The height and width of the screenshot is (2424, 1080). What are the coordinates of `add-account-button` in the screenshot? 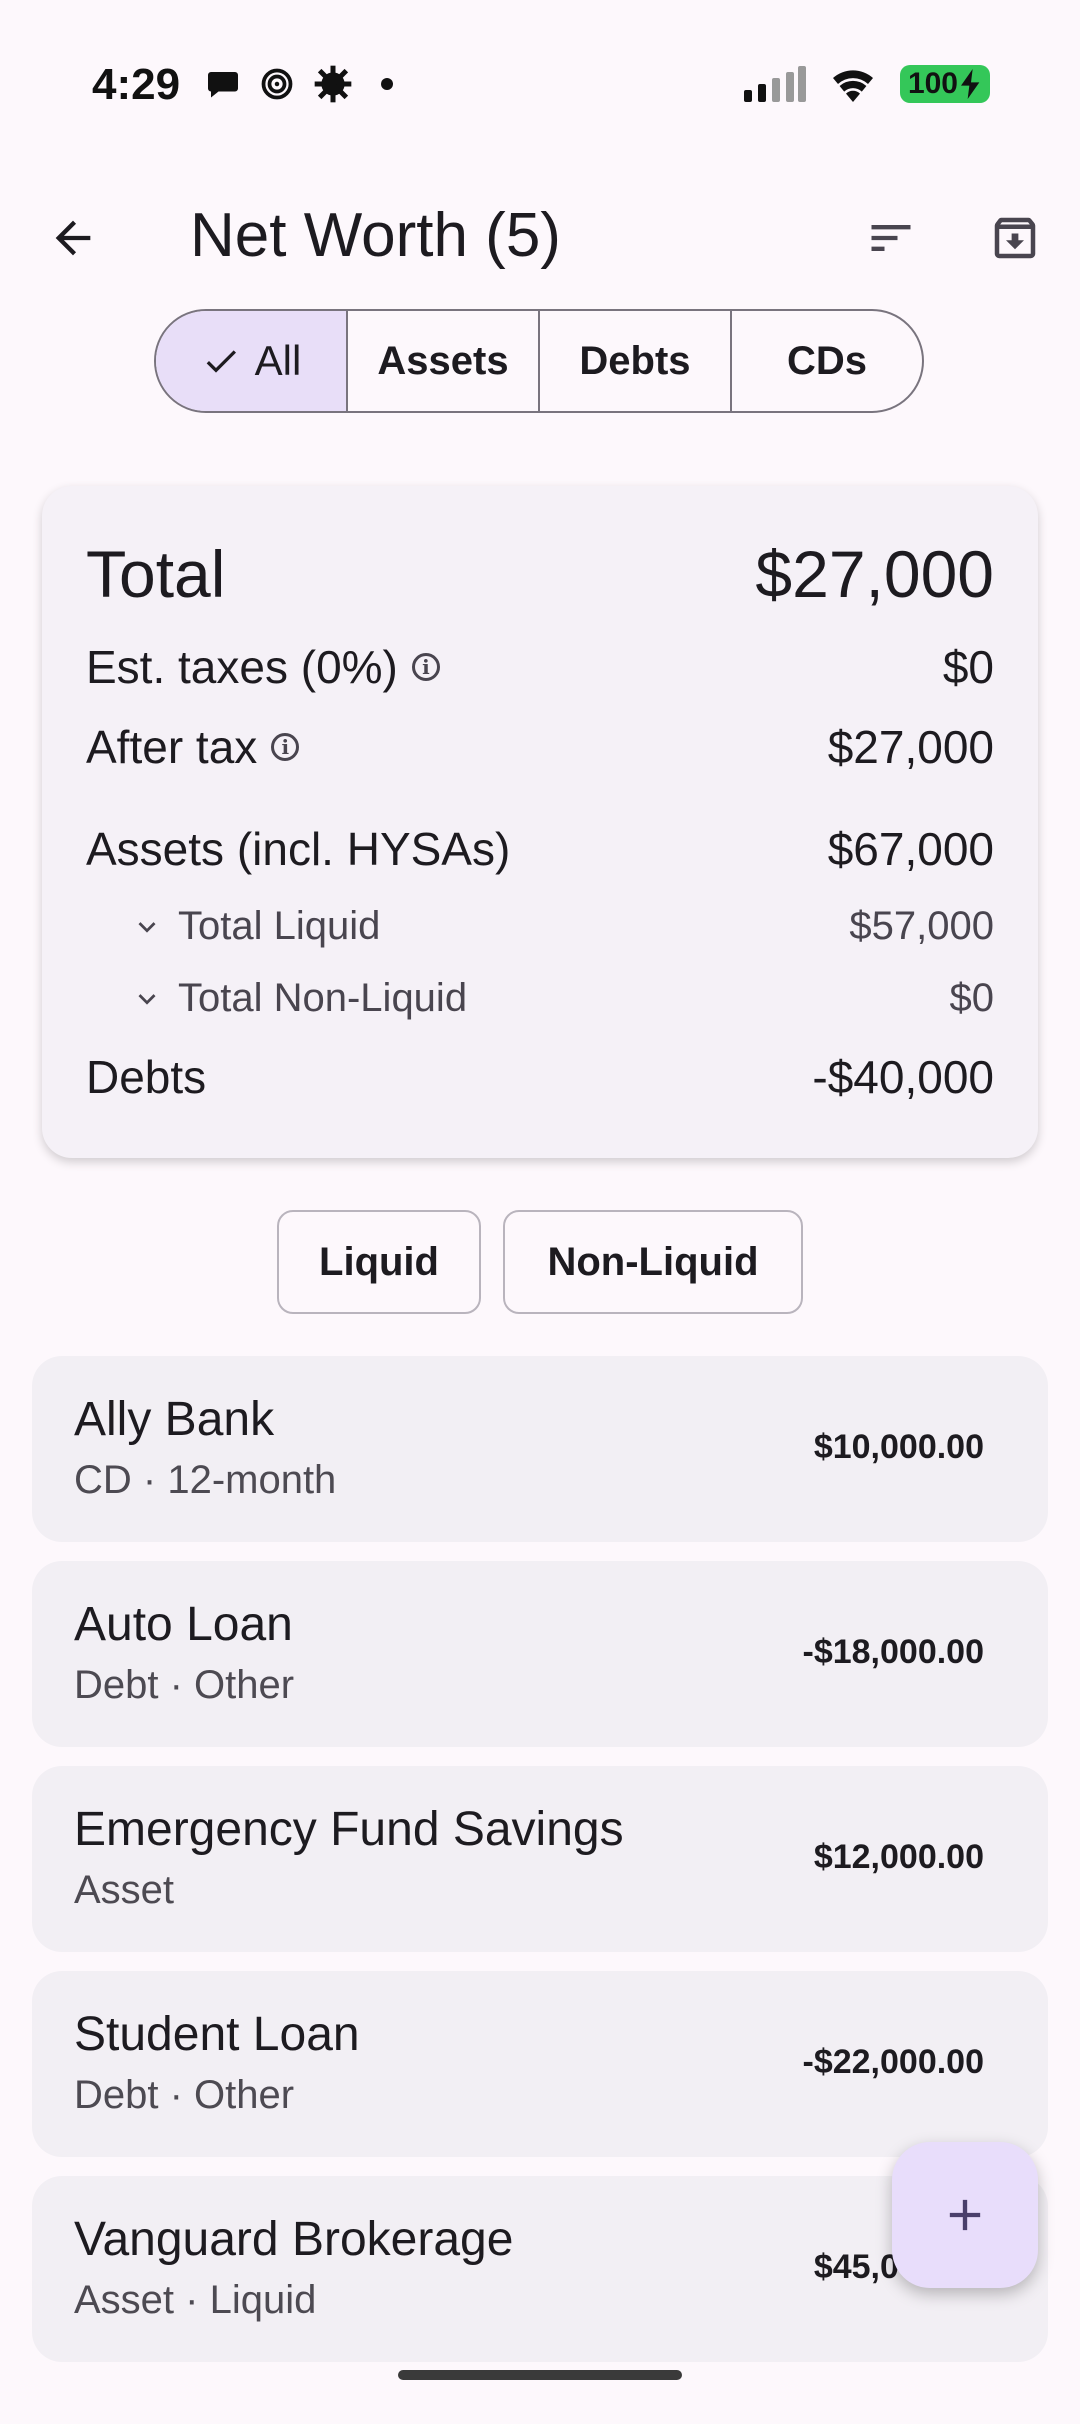 It's located at (965, 2215).